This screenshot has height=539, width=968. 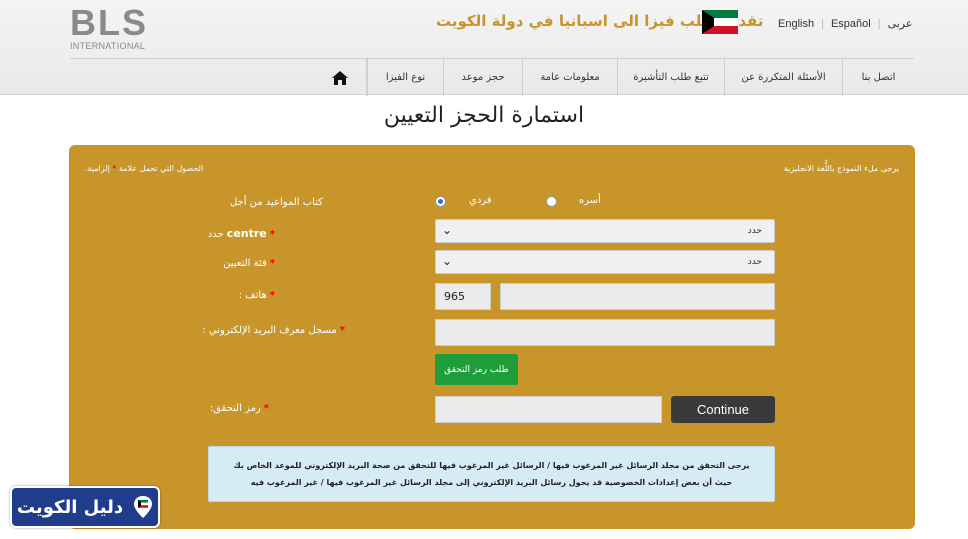 I want to click on nav-faq: الأسئلة المتكررة عن, so click(x=783, y=77).